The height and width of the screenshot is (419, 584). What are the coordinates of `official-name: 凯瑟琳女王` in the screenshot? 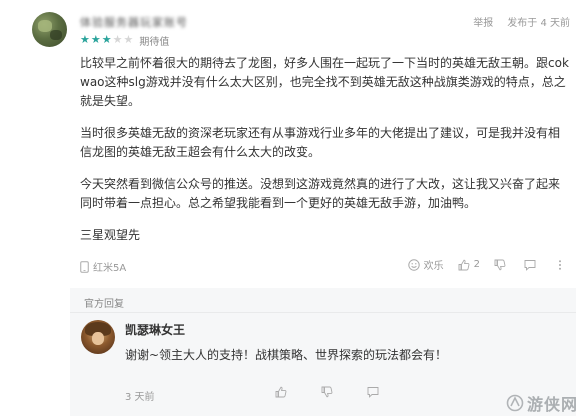 It's located at (155, 329).